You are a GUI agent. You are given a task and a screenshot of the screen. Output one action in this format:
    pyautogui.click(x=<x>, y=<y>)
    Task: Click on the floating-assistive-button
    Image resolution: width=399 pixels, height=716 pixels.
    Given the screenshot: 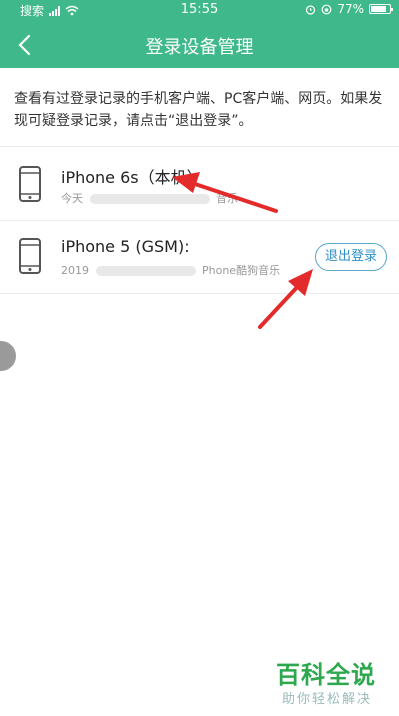 What is the action you would take?
    pyautogui.click(x=8, y=356)
    